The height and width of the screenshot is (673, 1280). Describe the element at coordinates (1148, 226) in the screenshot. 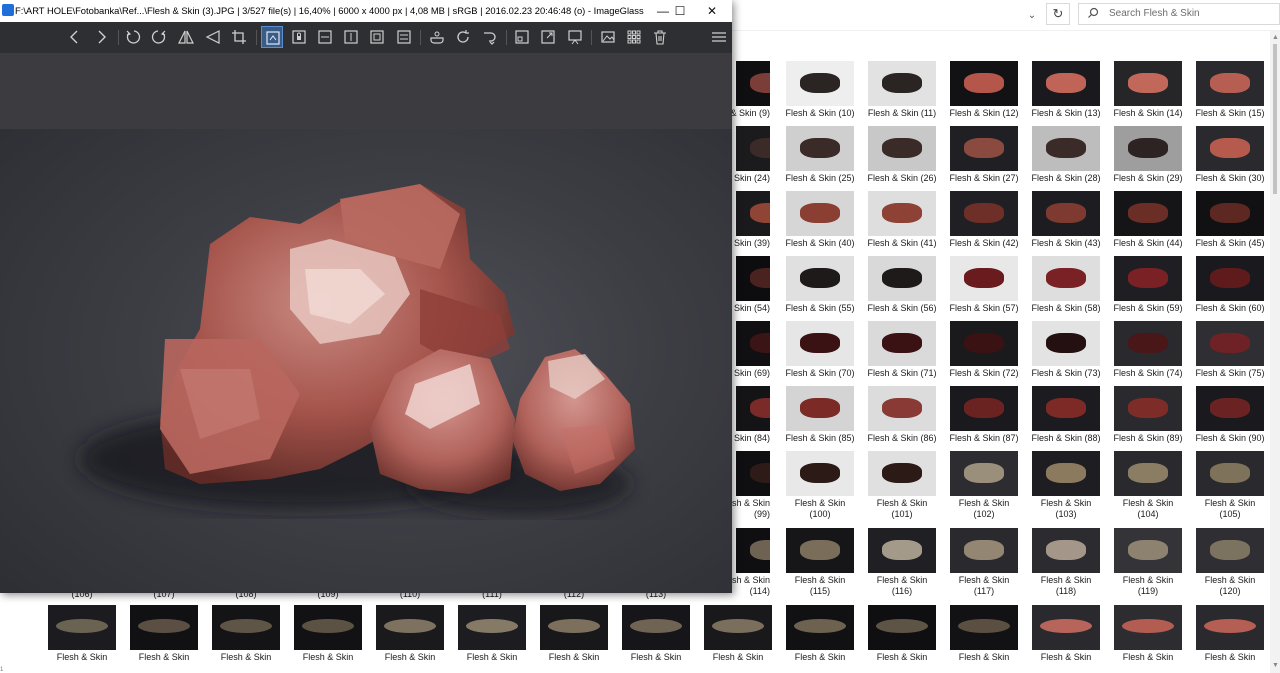

I see `thumbnail-tile: Flesh & Skin (44)` at that location.